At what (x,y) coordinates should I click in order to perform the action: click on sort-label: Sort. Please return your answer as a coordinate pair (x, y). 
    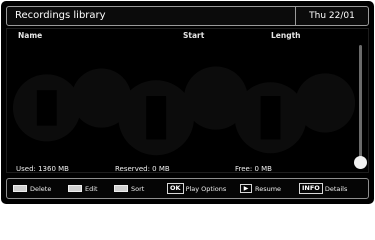
    Looking at the image, I should click on (138, 188).